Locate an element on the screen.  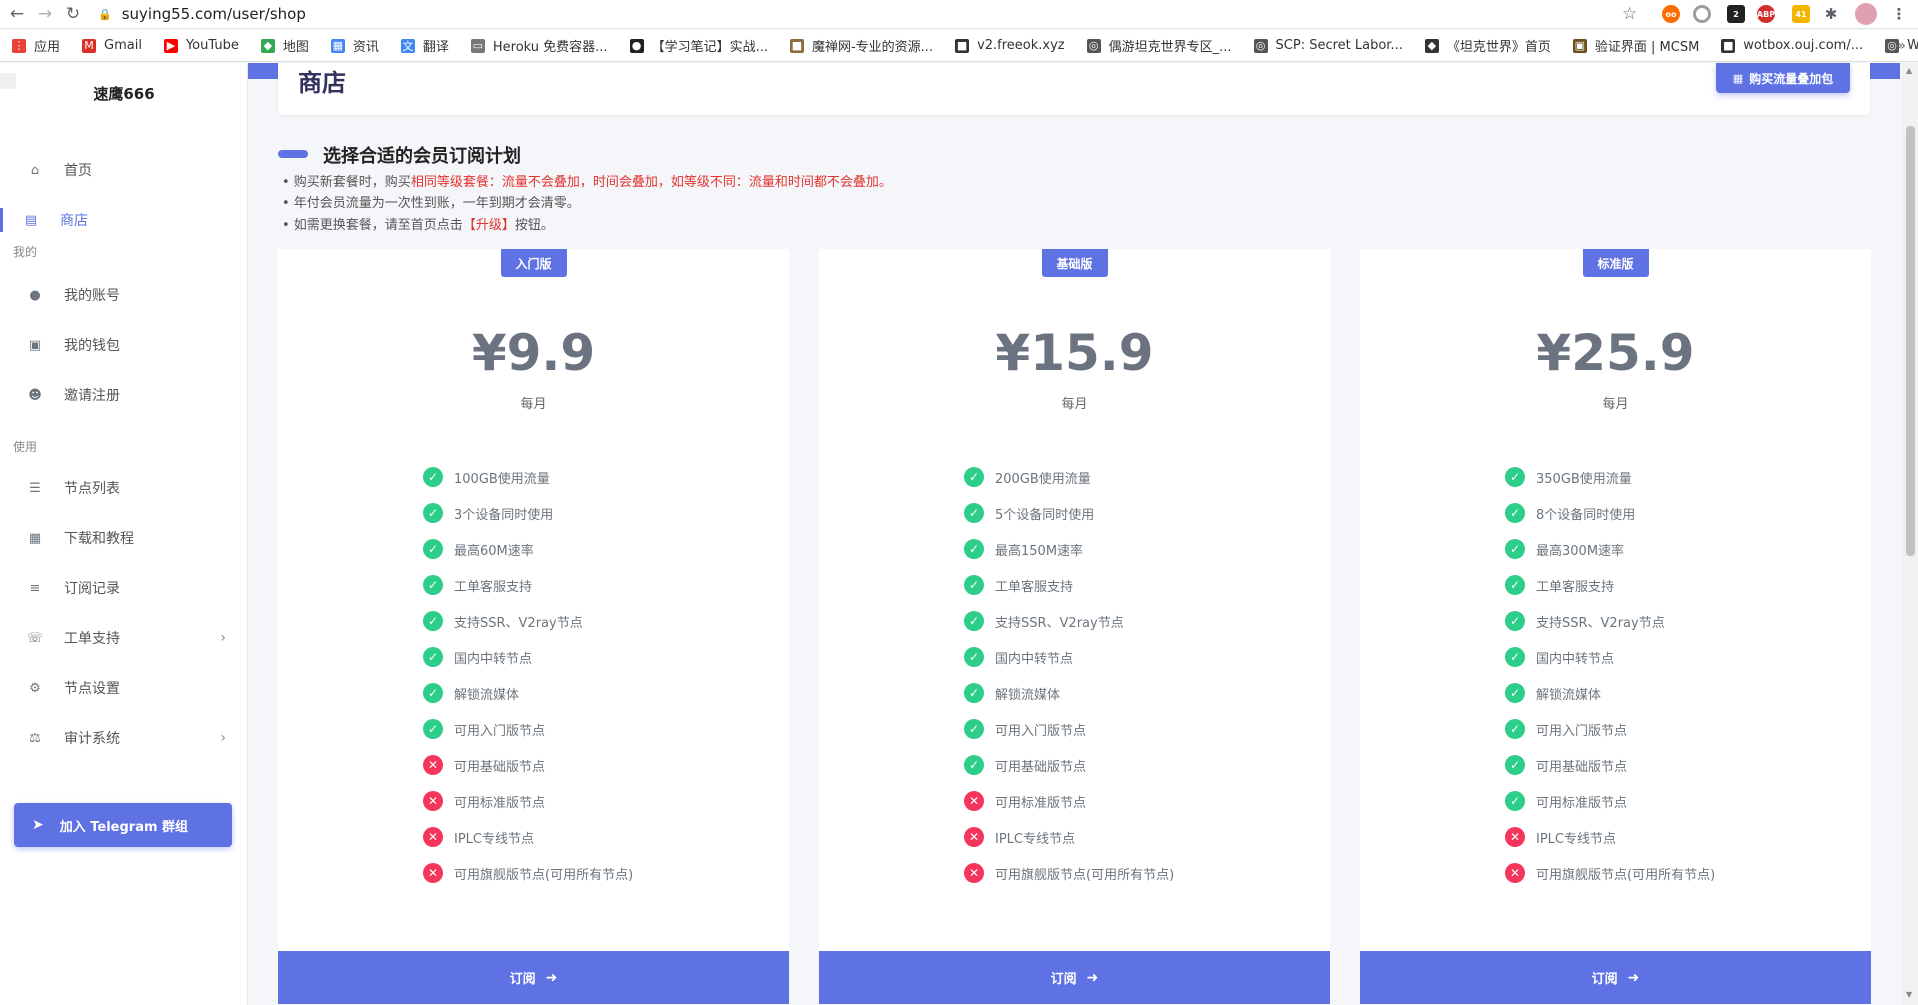
sidebar-item-invite: ☻ 邀请注册 is located at coordinates (124, 395).